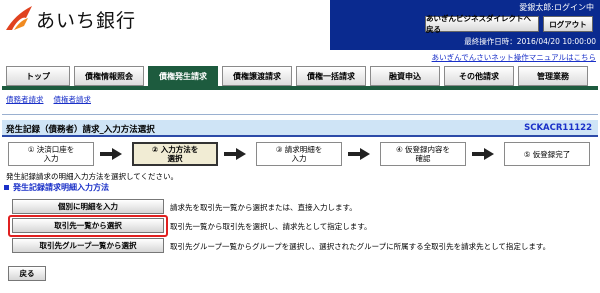 The width and height of the screenshot is (600, 293). What do you see at coordinates (299, 149) in the screenshot?
I see `step-3-line1: ③ 請求明細を` at bounding box center [299, 149].